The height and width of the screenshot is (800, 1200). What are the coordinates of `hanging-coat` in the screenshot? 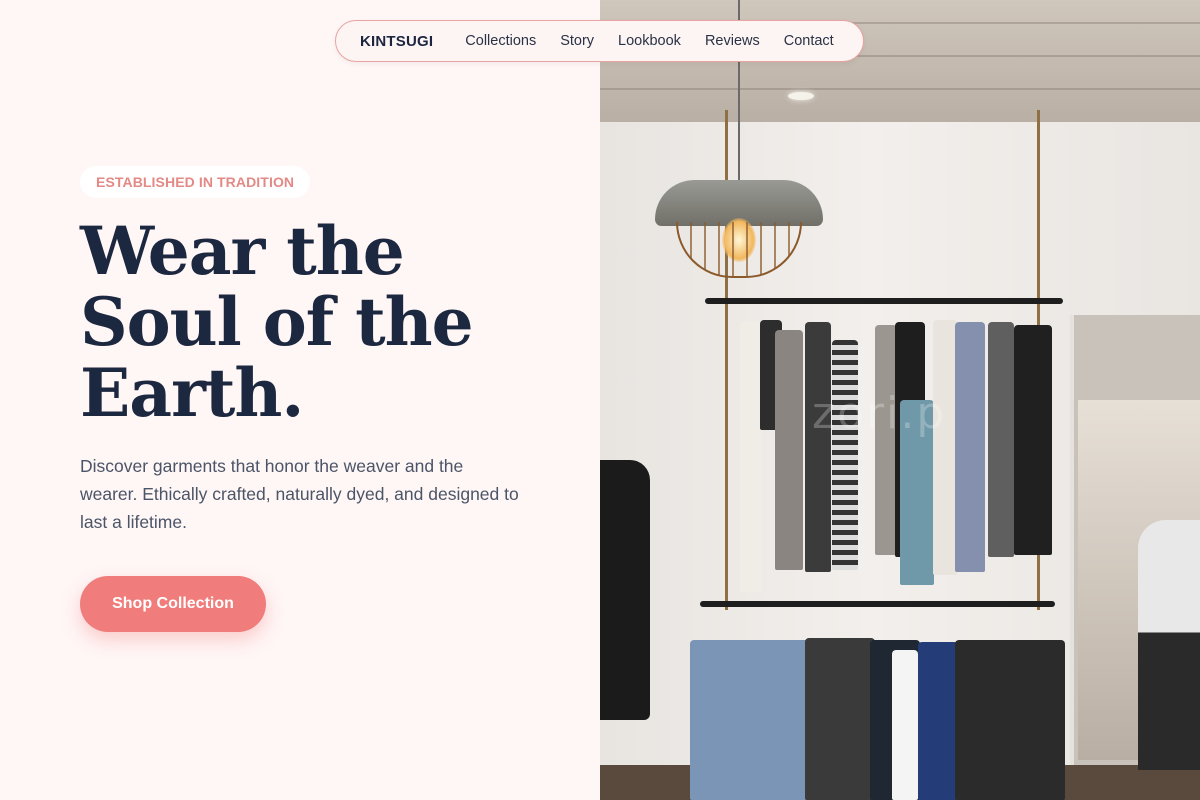 It's located at (625, 590).